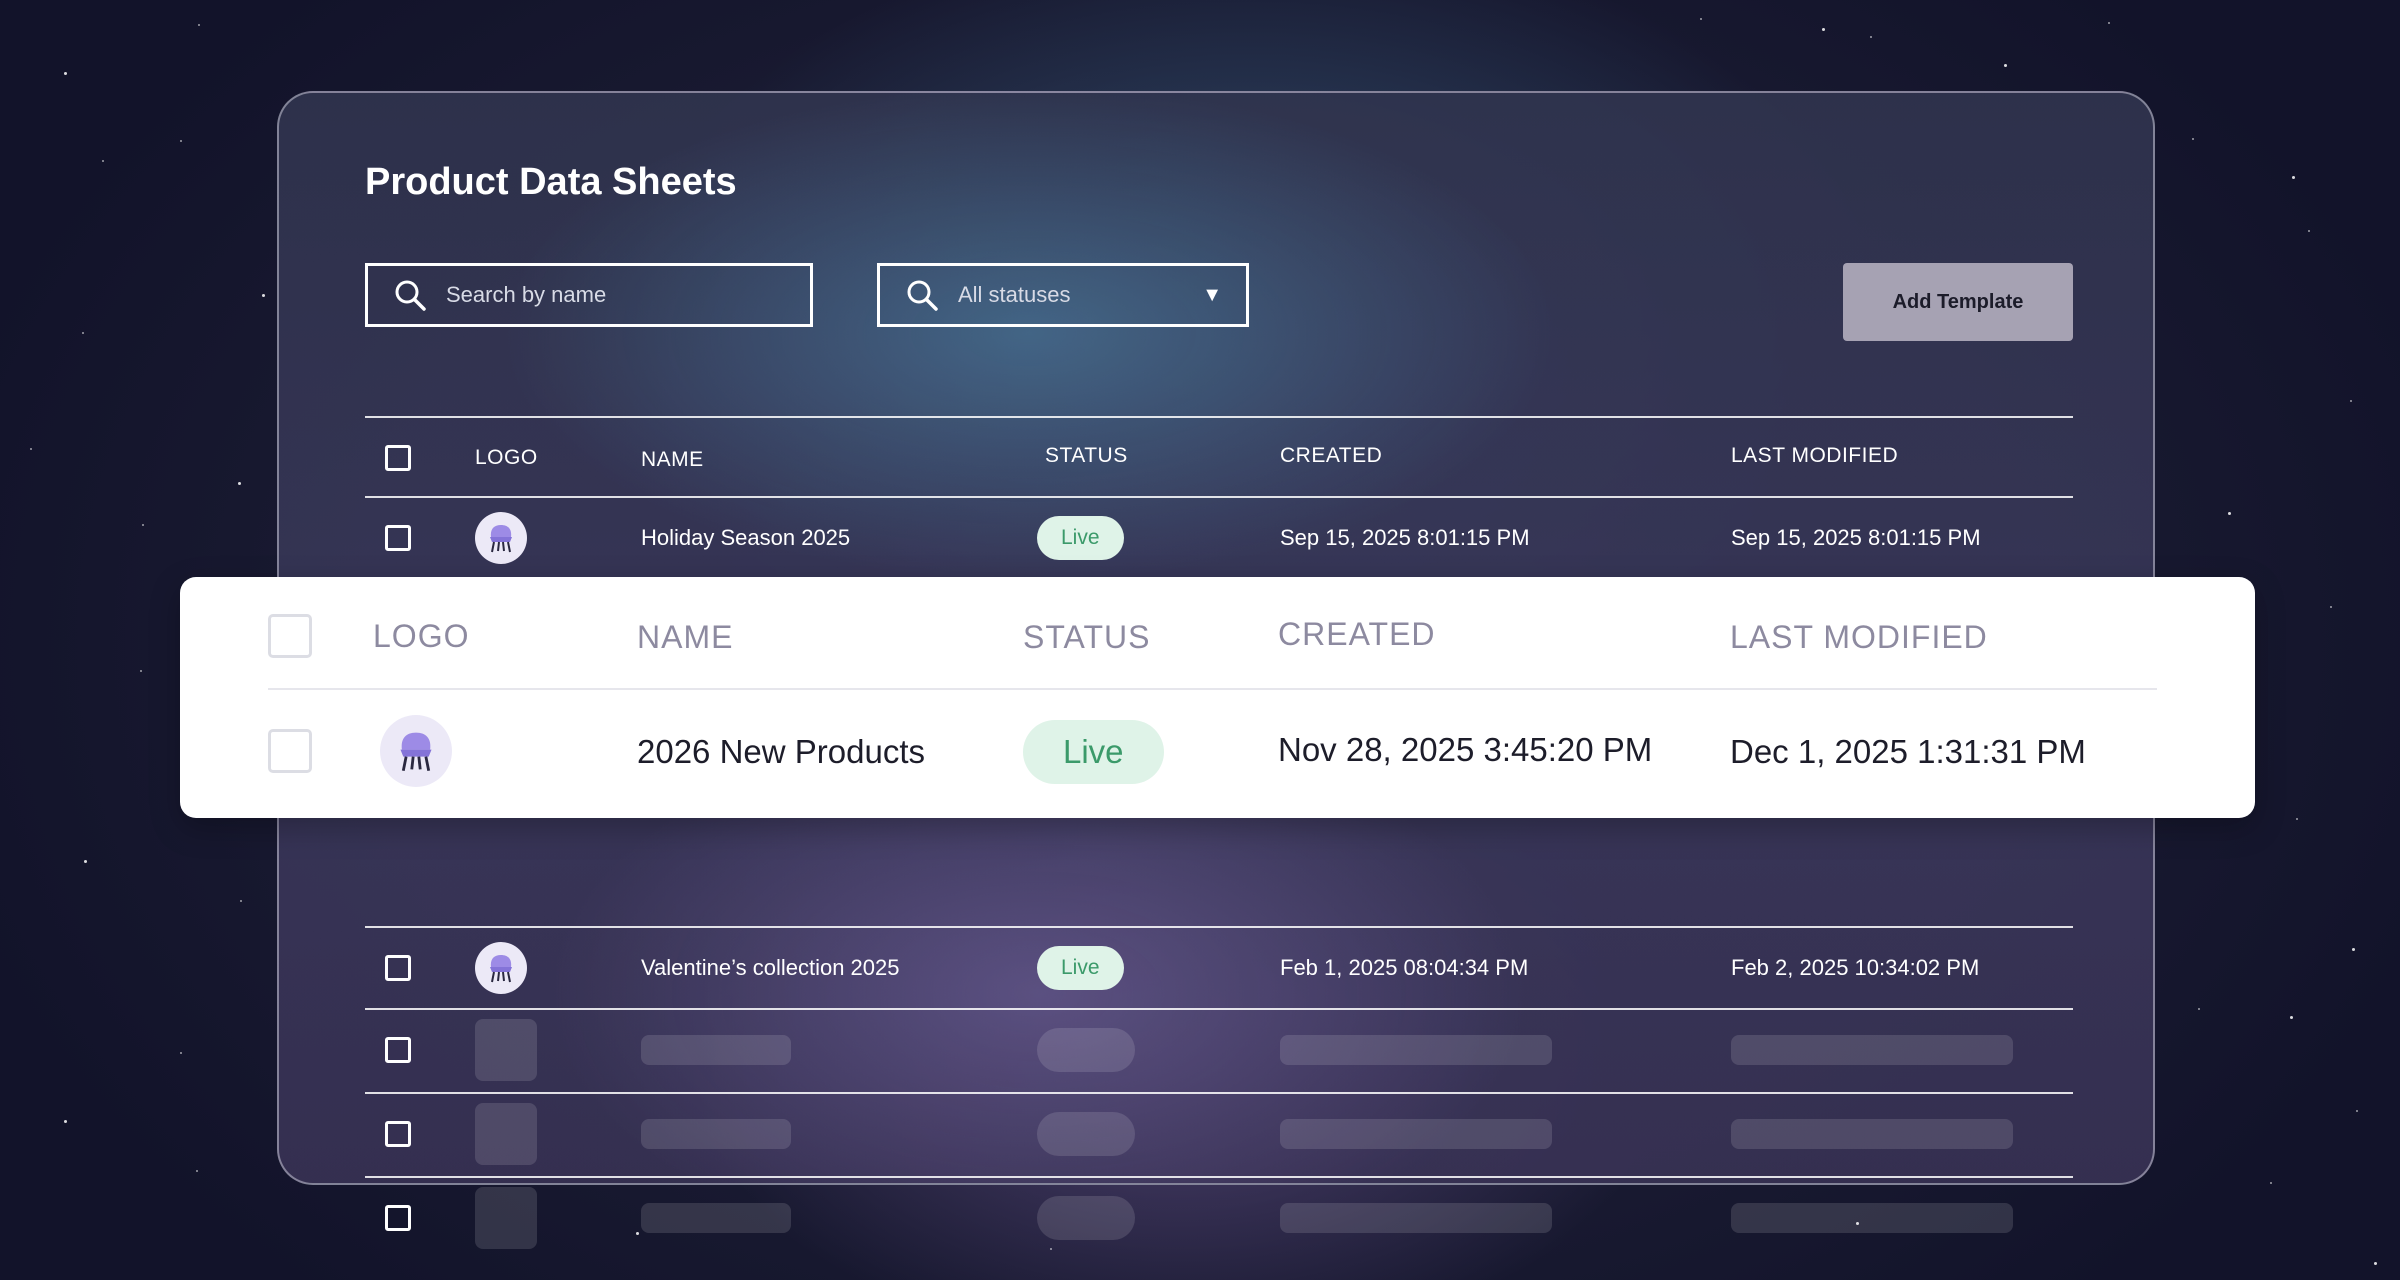 The image size is (2400, 1280). What do you see at coordinates (685, 636) in the screenshot?
I see `highlight-column-header-name: NAME` at bounding box center [685, 636].